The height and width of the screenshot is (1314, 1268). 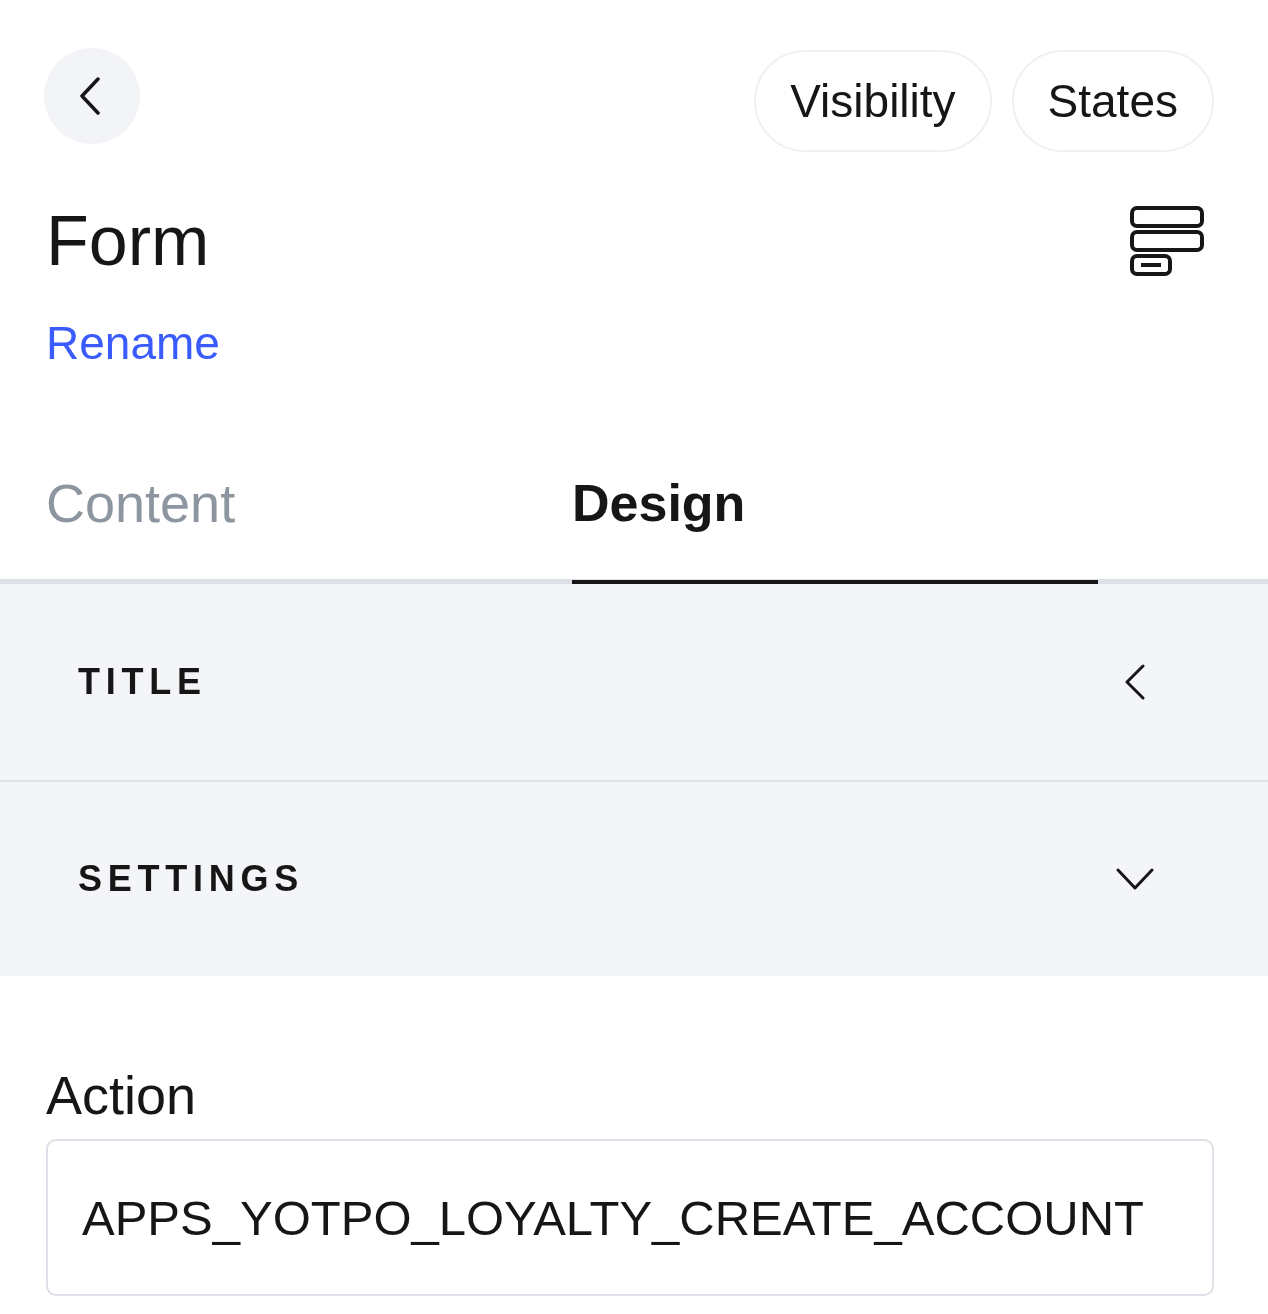 What do you see at coordinates (1167, 241) in the screenshot?
I see `form-layout-icon` at bounding box center [1167, 241].